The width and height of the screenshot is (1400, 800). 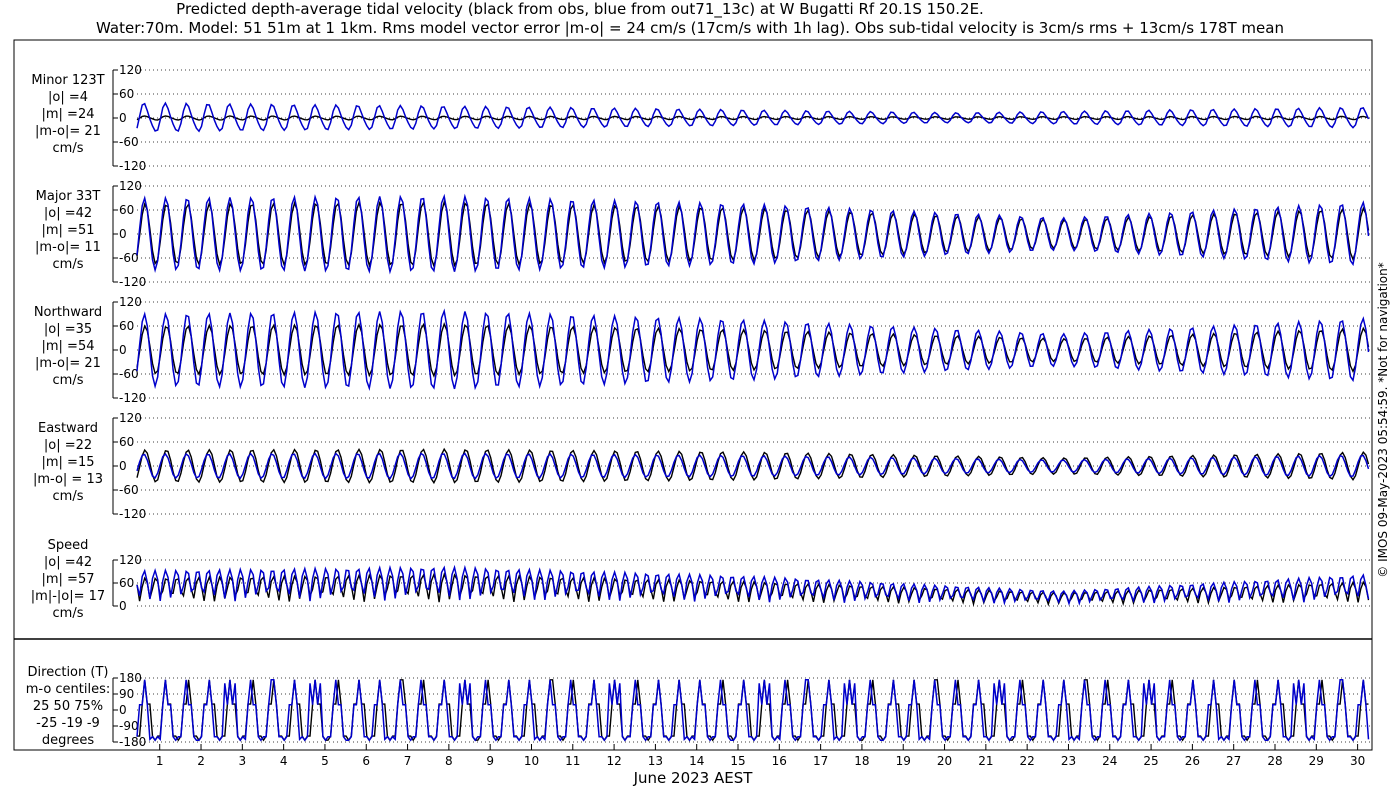 I want to click on xtick-label-22: 22, so click(x=1027, y=761).